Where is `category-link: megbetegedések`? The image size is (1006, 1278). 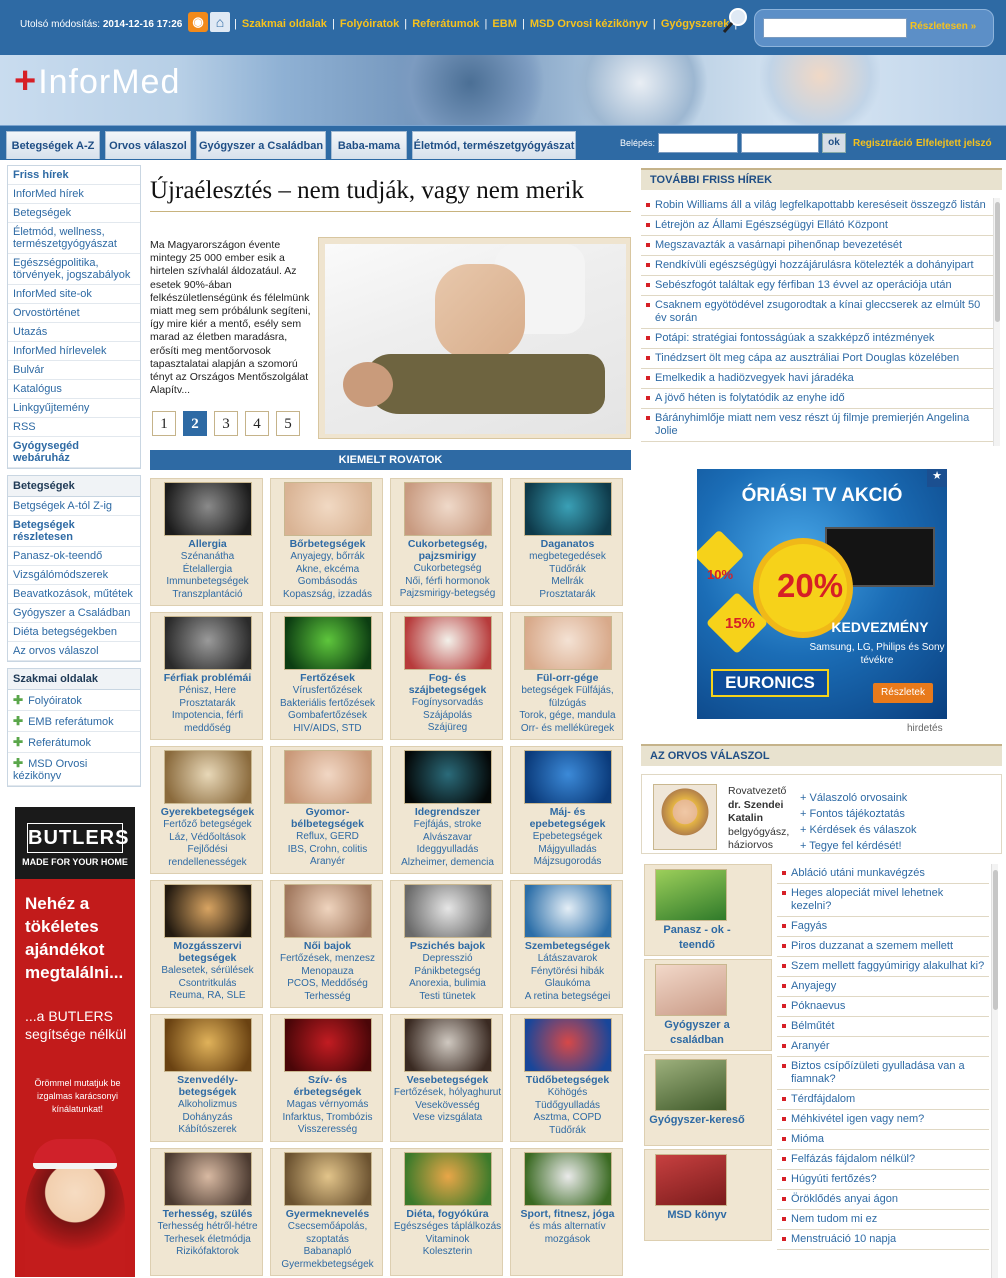 category-link: megbetegedések is located at coordinates (567, 557).